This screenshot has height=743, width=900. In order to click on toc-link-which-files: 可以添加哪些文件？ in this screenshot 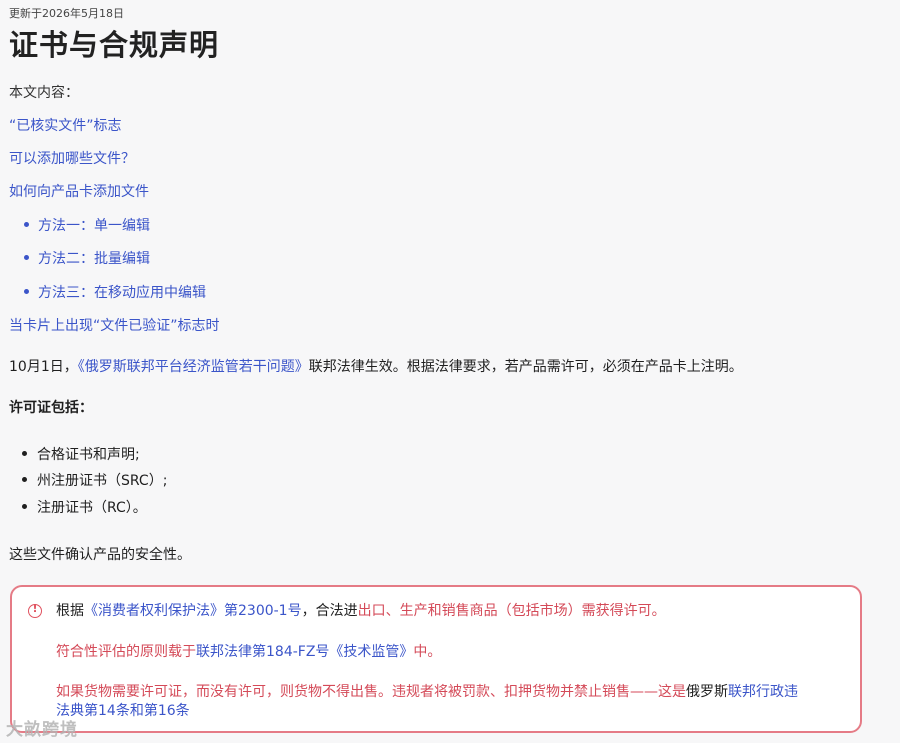, I will do `click(72, 158)`.